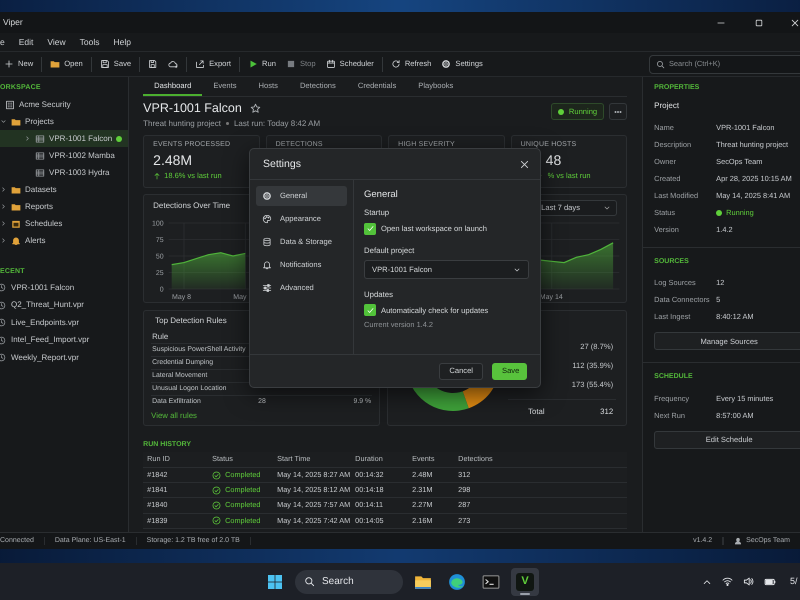  Describe the element at coordinates (64, 207) in the screenshot. I see `tree-item: Reports` at that location.